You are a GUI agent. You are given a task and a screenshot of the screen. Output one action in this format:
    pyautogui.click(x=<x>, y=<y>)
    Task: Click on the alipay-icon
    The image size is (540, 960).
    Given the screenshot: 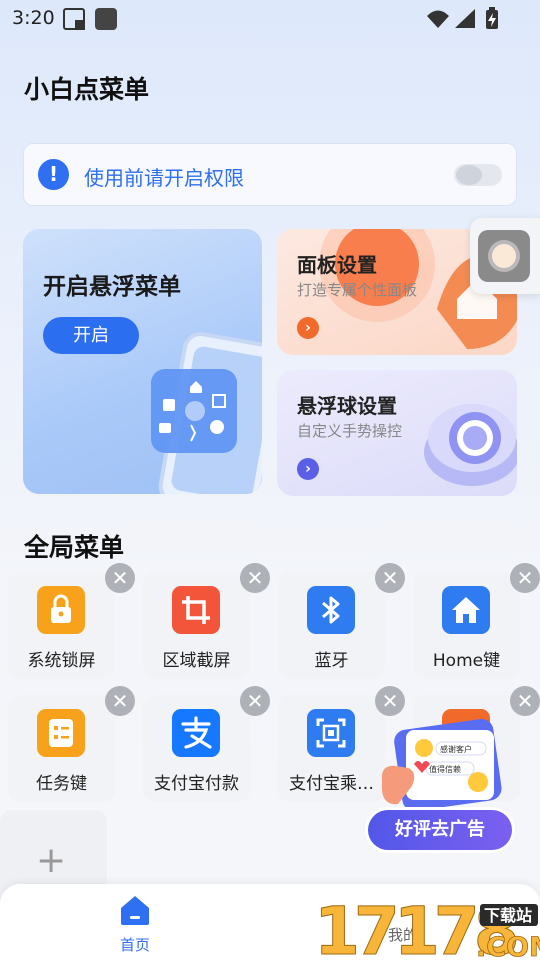 What is the action you would take?
    pyautogui.click(x=196, y=733)
    